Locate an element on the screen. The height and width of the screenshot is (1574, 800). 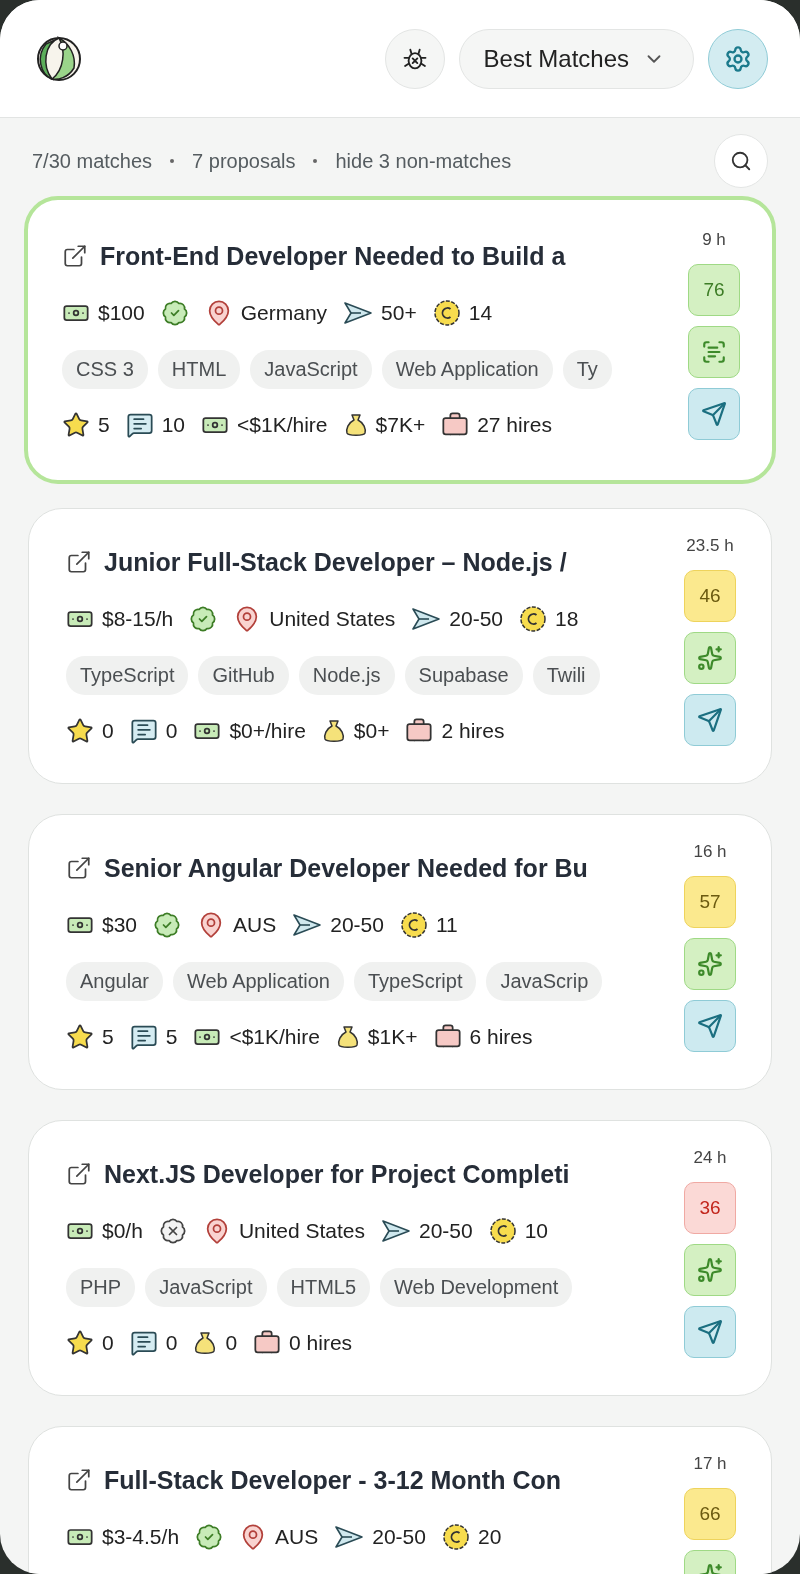
match-score: 46 is located at coordinates (710, 596).